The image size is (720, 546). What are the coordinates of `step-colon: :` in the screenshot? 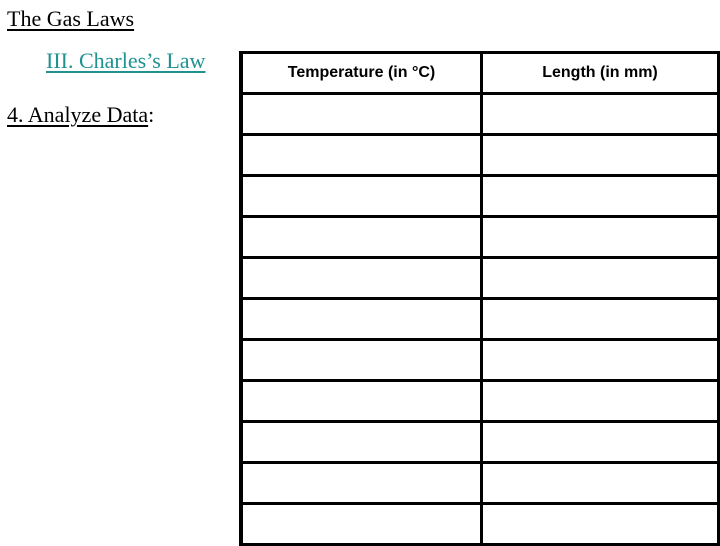 It's located at (151, 114).